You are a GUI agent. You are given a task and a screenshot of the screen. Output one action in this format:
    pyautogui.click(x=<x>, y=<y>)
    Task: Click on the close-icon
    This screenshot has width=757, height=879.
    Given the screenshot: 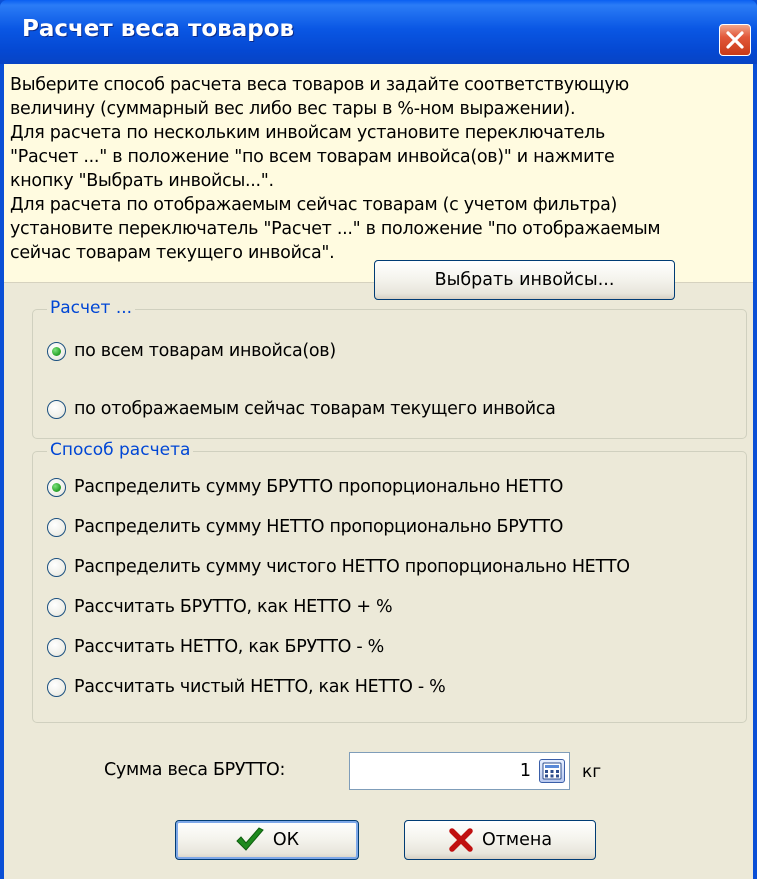 What is the action you would take?
    pyautogui.click(x=735, y=40)
    